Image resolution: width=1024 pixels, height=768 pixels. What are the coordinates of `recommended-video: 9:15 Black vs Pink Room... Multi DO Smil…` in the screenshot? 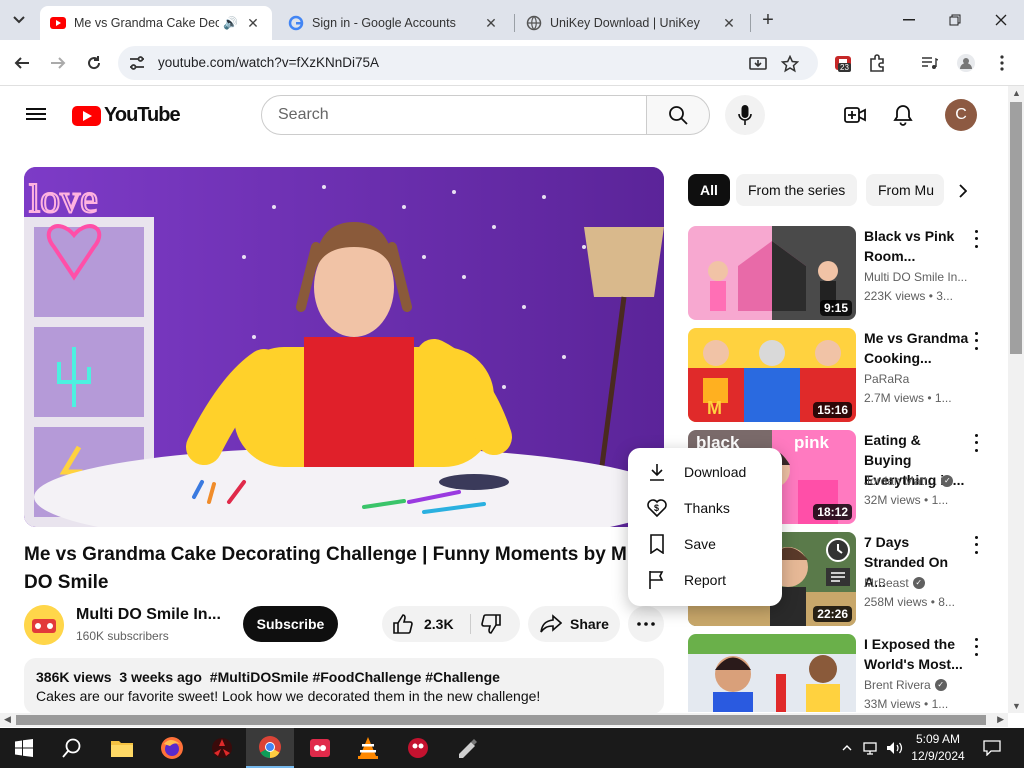 It's located at (844, 273).